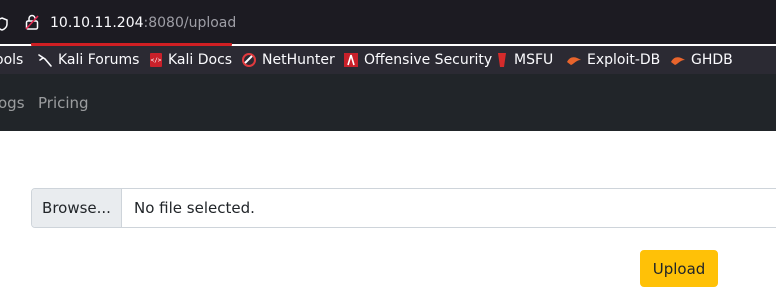 The width and height of the screenshot is (776, 305). I want to click on bookmark-msfu: MSFU, so click(524, 60).